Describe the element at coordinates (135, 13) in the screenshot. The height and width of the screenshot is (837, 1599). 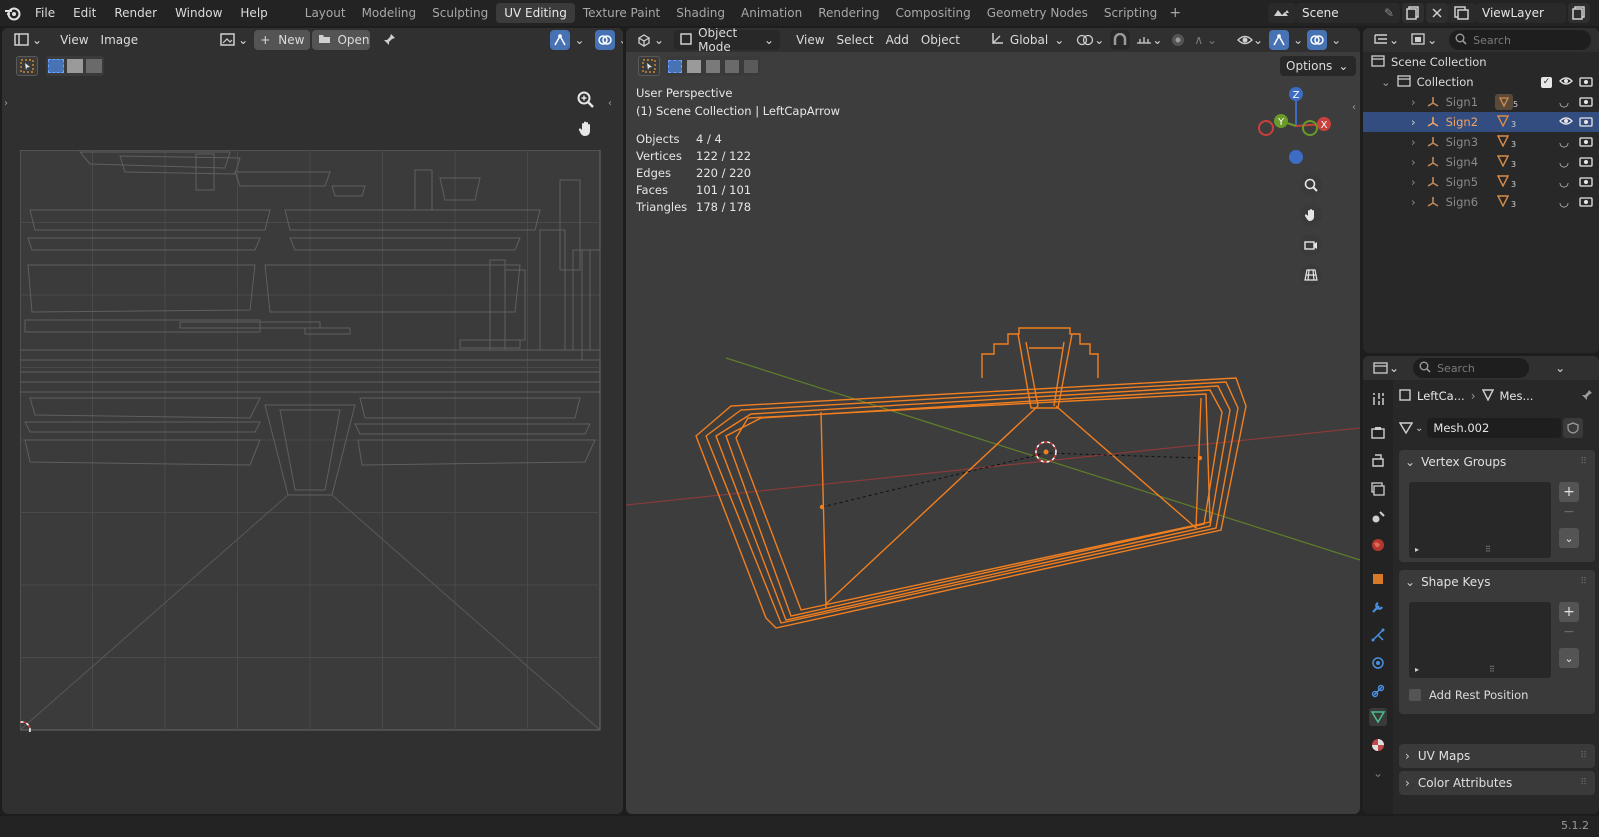
I see `menu-render: Render` at that location.